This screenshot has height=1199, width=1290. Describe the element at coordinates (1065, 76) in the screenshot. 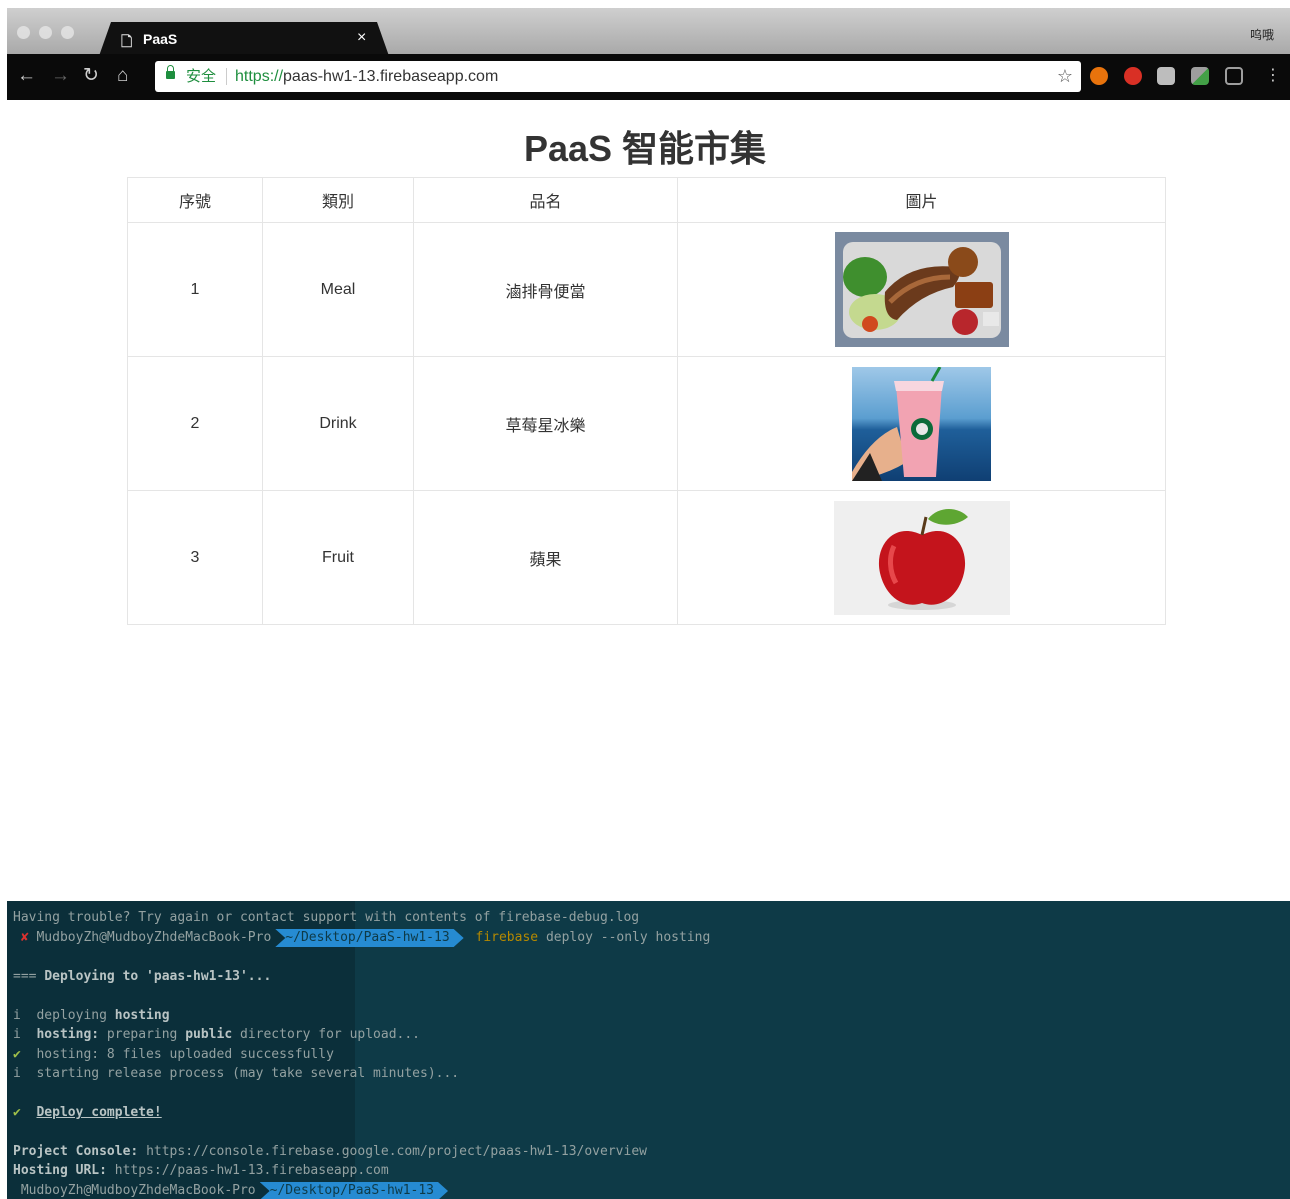

I see `bookmark-star-icon: ☆` at that location.